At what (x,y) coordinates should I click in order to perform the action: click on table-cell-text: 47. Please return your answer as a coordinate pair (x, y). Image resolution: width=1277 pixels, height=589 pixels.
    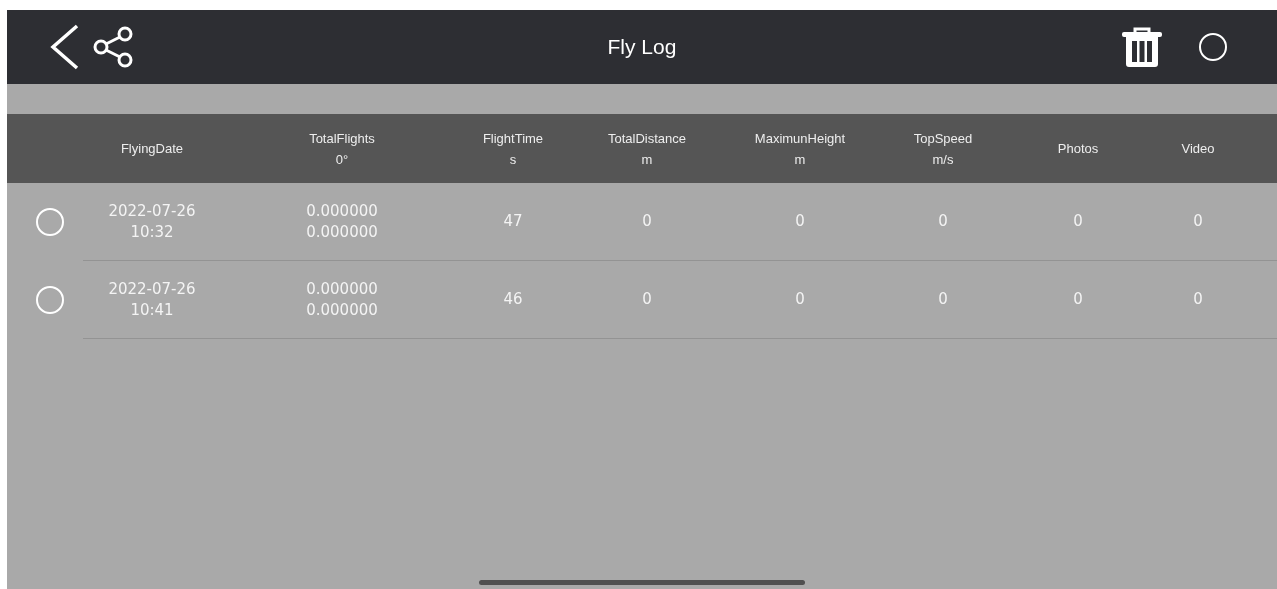
    Looking at the image, I should click on (513, 221).